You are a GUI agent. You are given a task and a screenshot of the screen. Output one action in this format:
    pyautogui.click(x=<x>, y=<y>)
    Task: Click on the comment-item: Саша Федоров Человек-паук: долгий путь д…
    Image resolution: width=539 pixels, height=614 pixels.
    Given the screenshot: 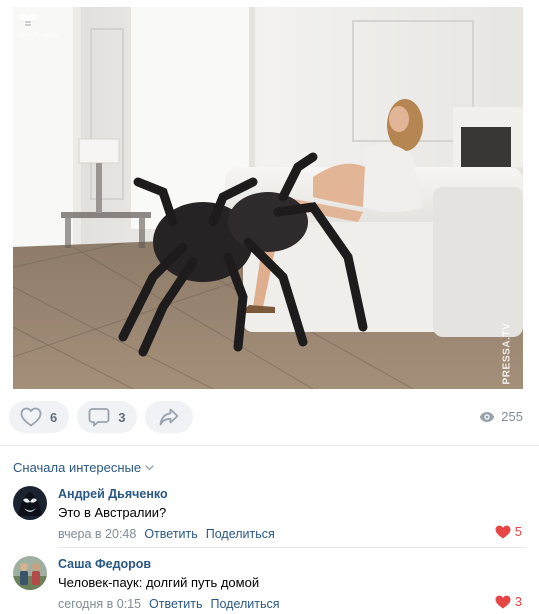 What is the action you would take?
    pyautogui.click(x=269, y=585)
    